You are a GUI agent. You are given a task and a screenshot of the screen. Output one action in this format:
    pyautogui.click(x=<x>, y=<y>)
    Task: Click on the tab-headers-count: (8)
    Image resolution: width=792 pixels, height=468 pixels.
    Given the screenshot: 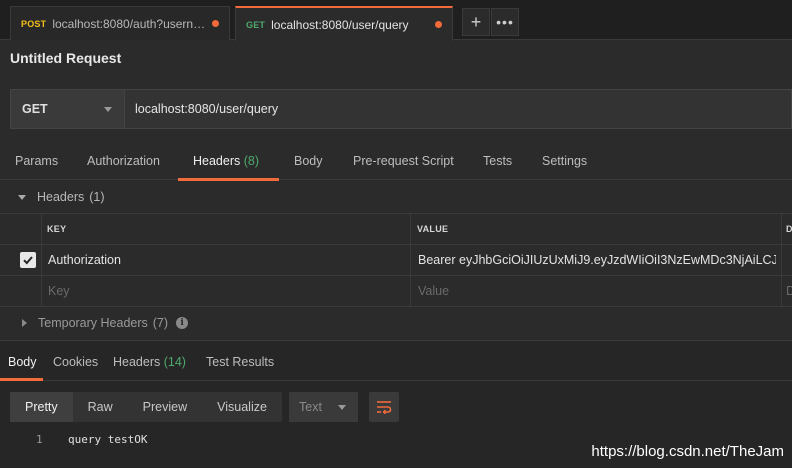 What is the action you would take?
    pyautogui.click(x=251, y=161)
    